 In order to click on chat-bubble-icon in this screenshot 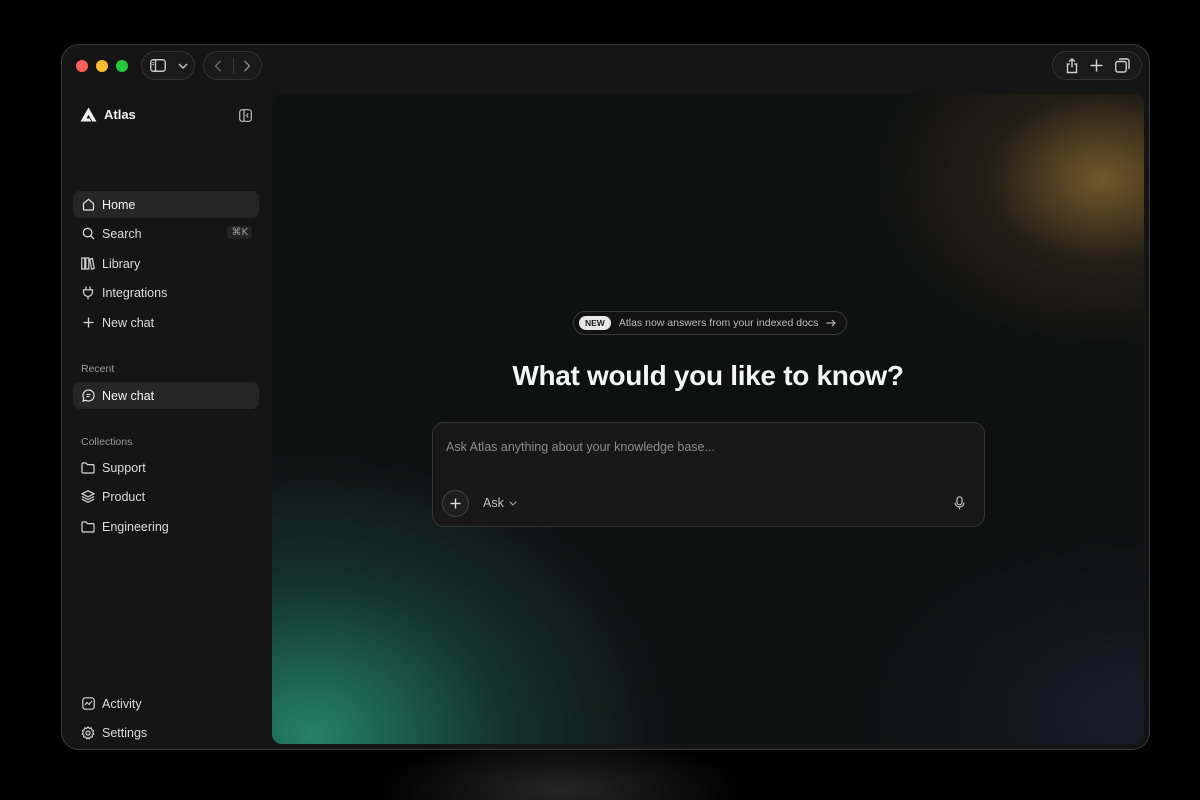, I will do `click(88, 396)`.